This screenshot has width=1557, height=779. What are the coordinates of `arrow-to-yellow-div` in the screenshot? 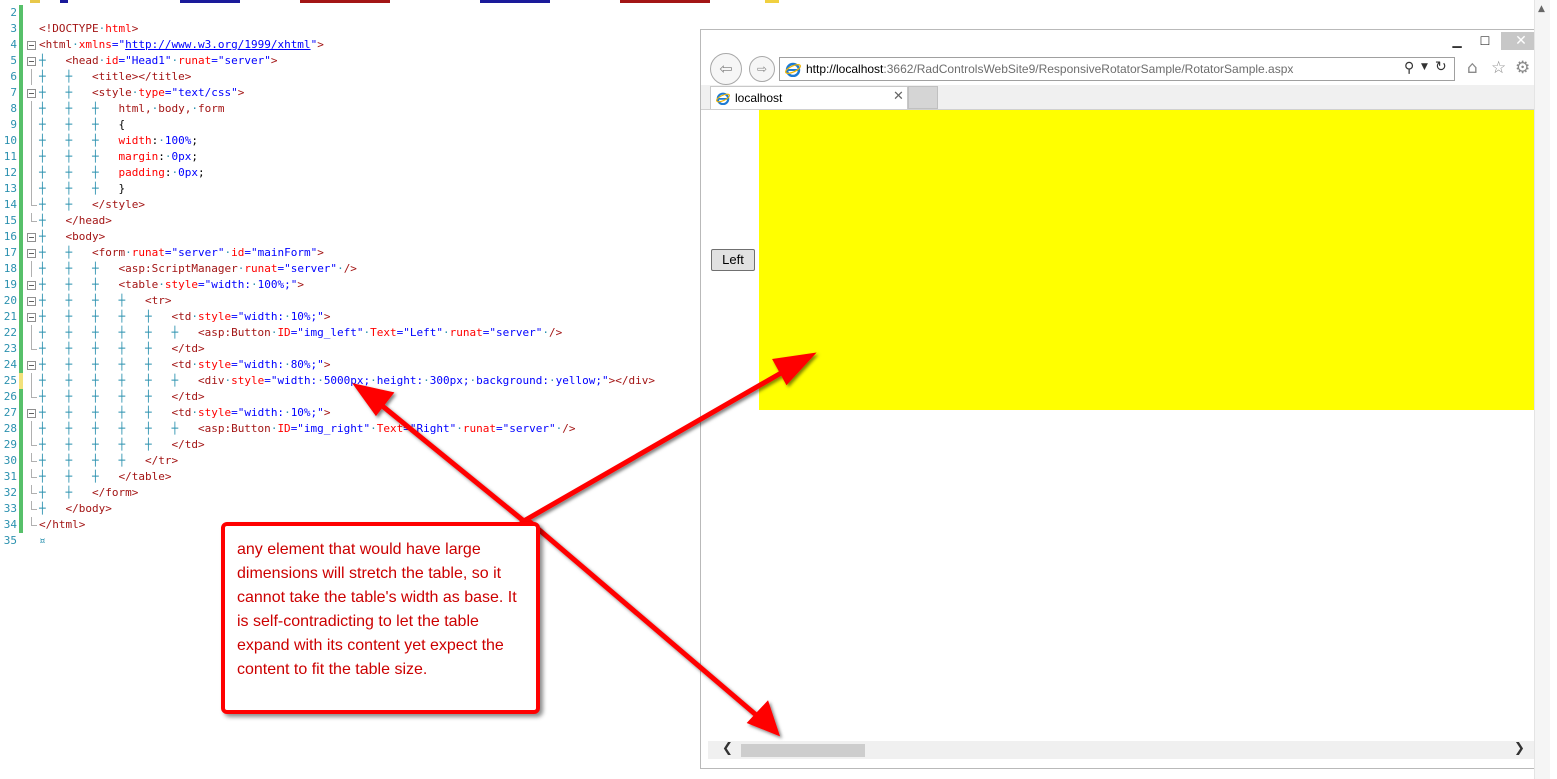 It's located at (658, 443).